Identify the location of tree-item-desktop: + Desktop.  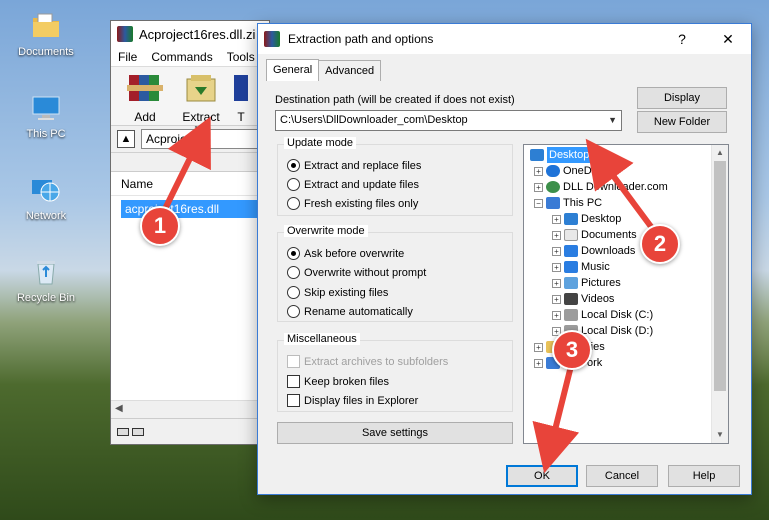
(586, 219).